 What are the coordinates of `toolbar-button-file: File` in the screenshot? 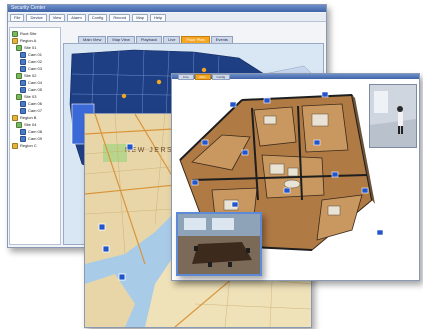 It's located at (17, 18).